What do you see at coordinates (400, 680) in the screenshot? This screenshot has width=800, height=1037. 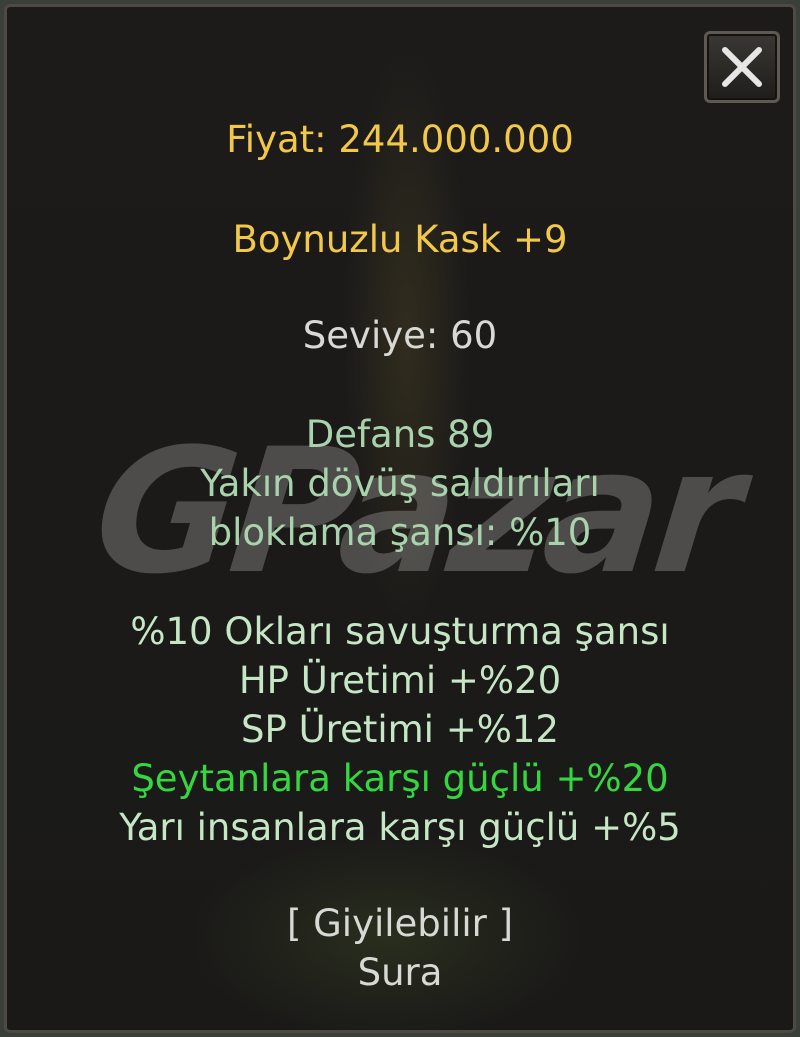 I see `bonus-line: HP Üretimi +%20` at bounding box center [400, 680].